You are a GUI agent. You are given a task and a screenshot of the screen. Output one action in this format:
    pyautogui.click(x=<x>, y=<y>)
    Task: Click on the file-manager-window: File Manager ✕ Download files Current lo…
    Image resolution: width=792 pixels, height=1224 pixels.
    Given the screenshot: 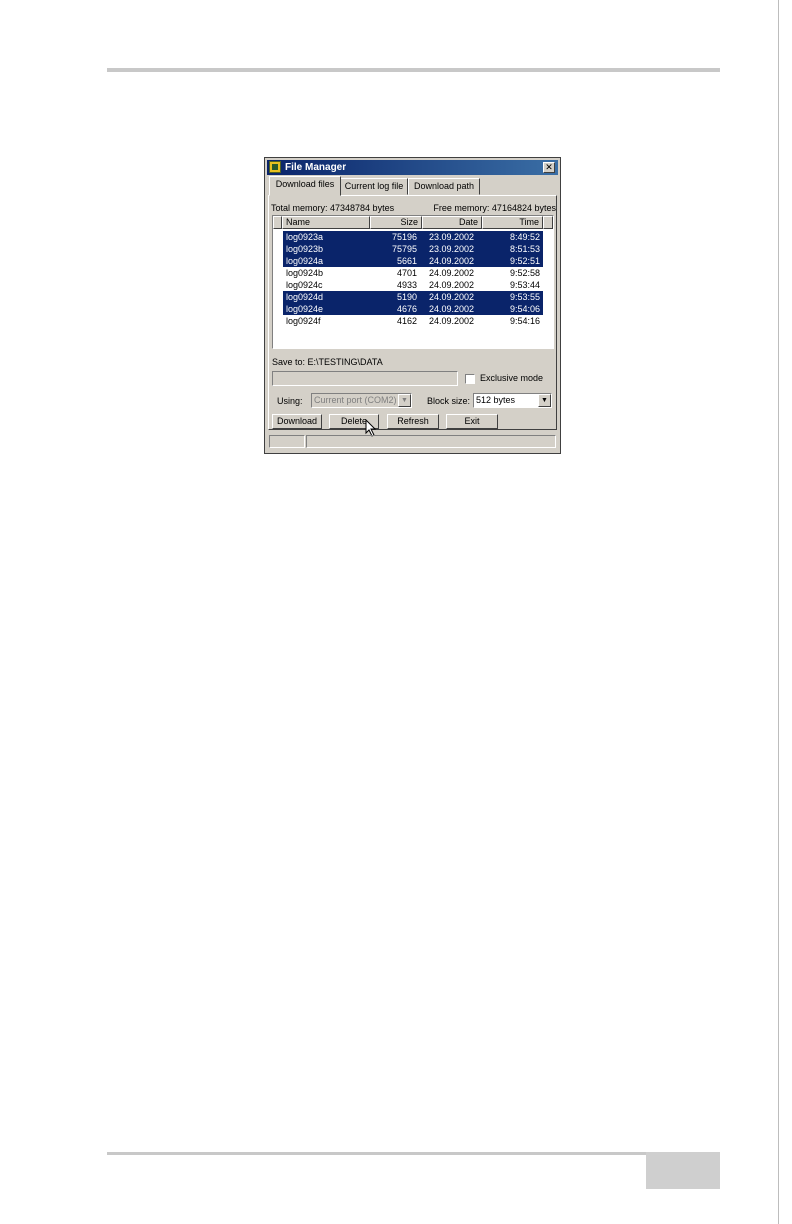 What is the action you would take?
    pyautogui.click(x=412, y=305)
    